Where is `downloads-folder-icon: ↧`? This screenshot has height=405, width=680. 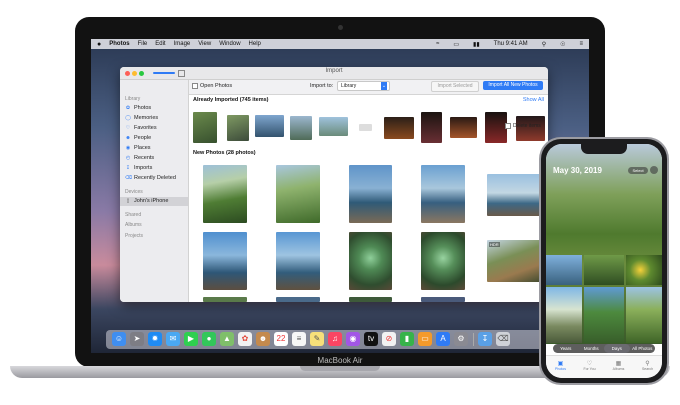
downloads-folder-icon: ↧ is located at coordinates (485, 339).